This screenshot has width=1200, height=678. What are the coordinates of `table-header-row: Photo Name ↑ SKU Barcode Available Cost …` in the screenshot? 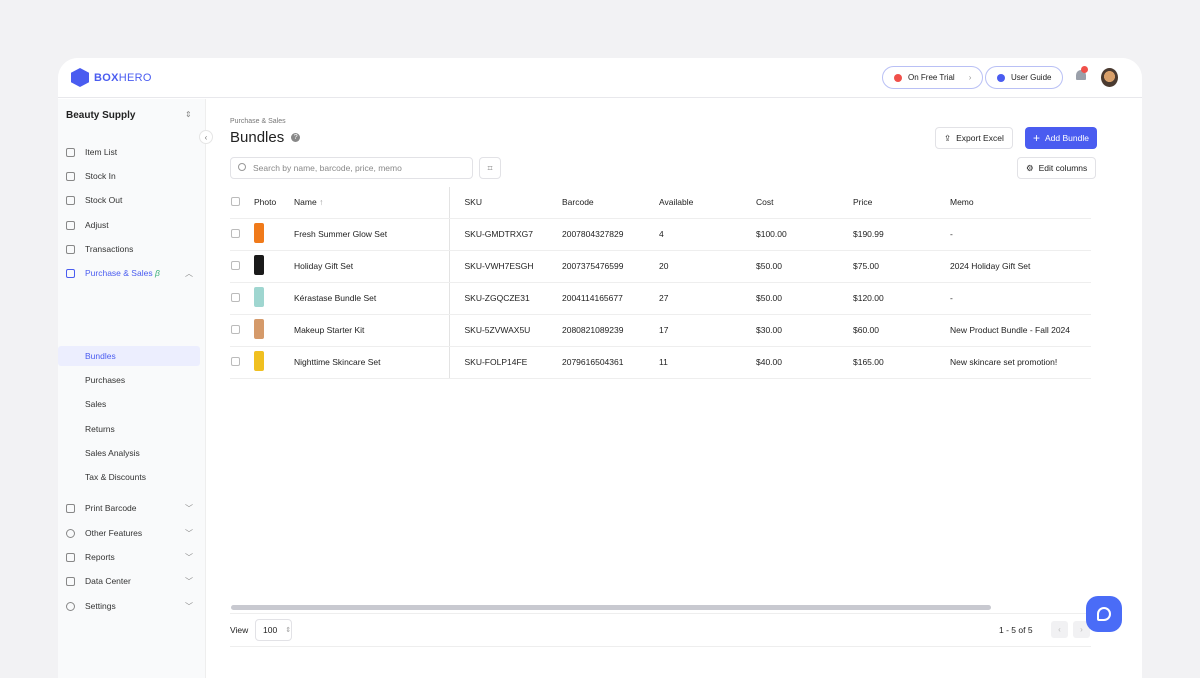 It's located at (660, 203).